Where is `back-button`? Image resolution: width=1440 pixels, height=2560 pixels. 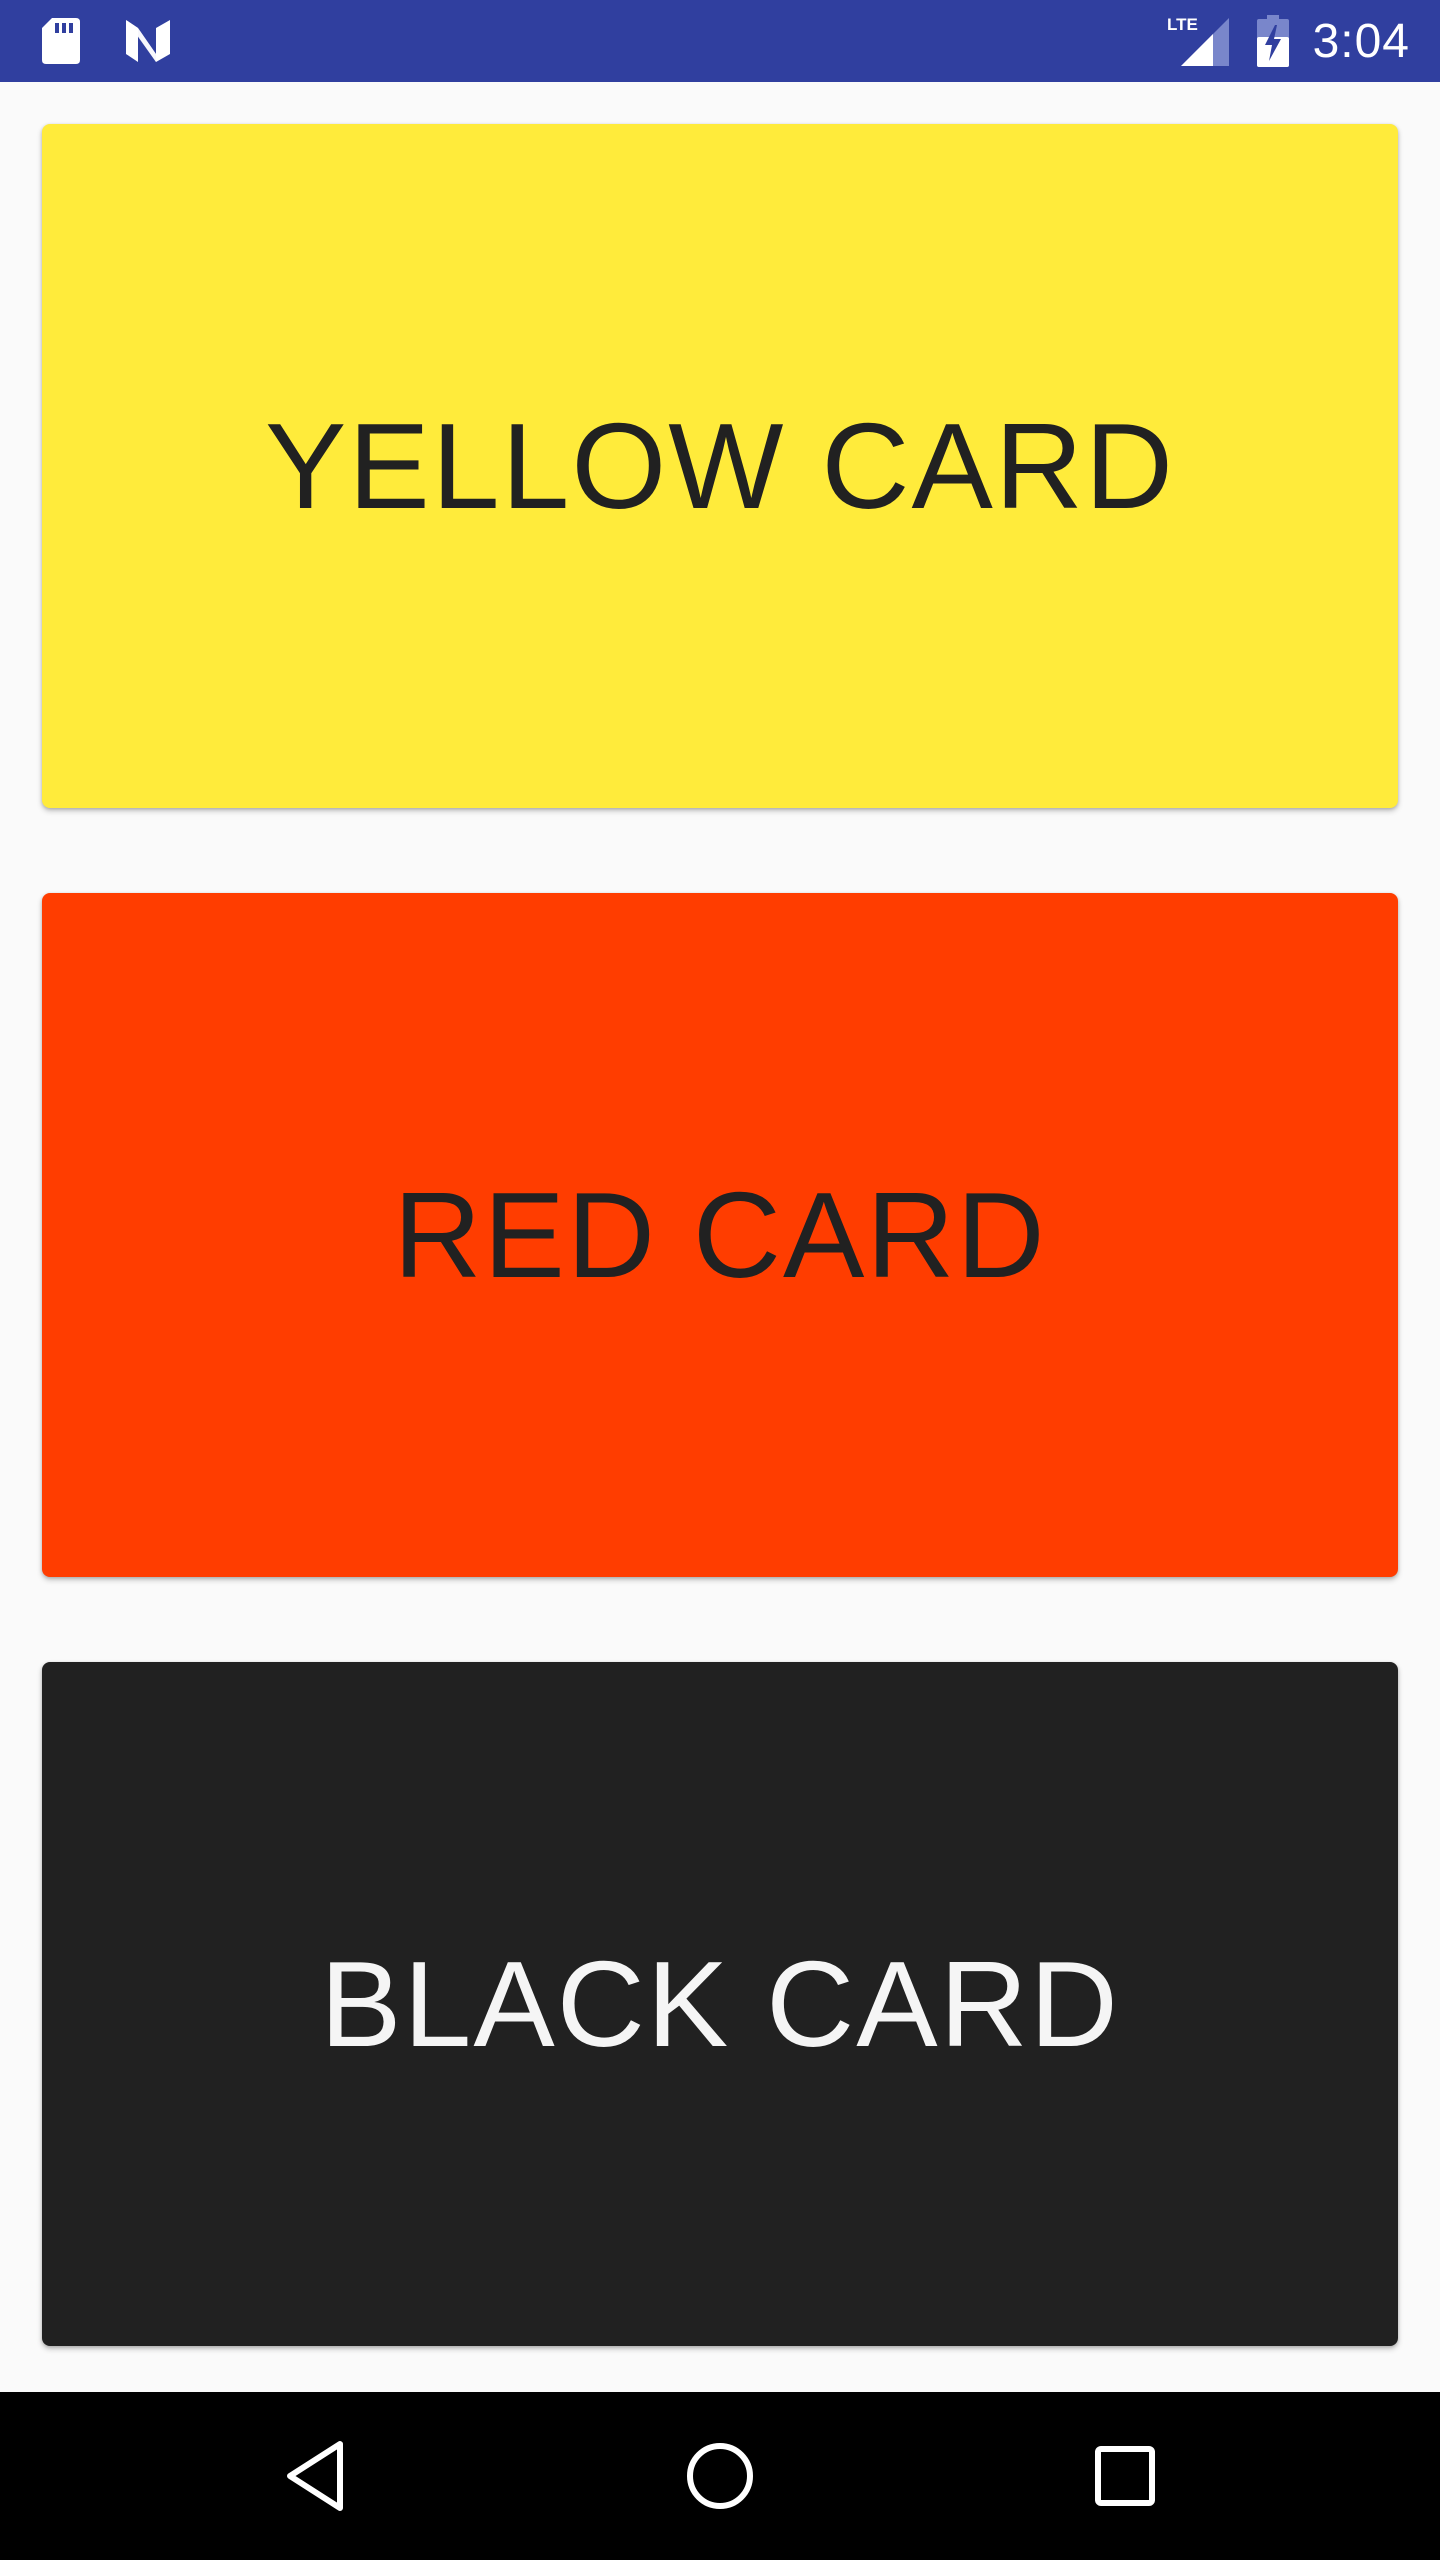 back-button is located at coordinates (317, 2476).